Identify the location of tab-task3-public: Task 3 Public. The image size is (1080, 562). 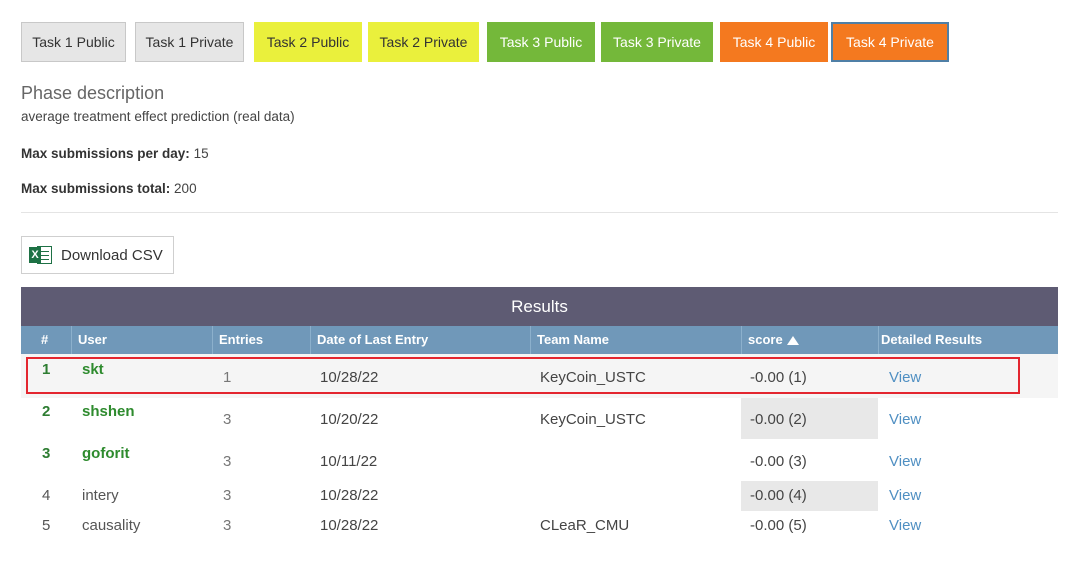
(541, 42).